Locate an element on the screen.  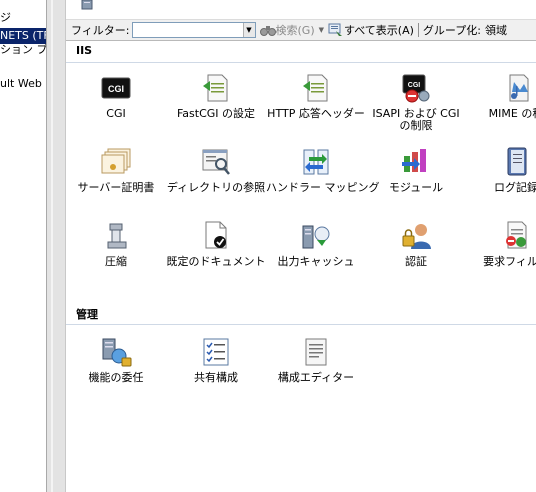
feature-label: HTTP 応答ヘッダー is located at coordinates (316, 113).